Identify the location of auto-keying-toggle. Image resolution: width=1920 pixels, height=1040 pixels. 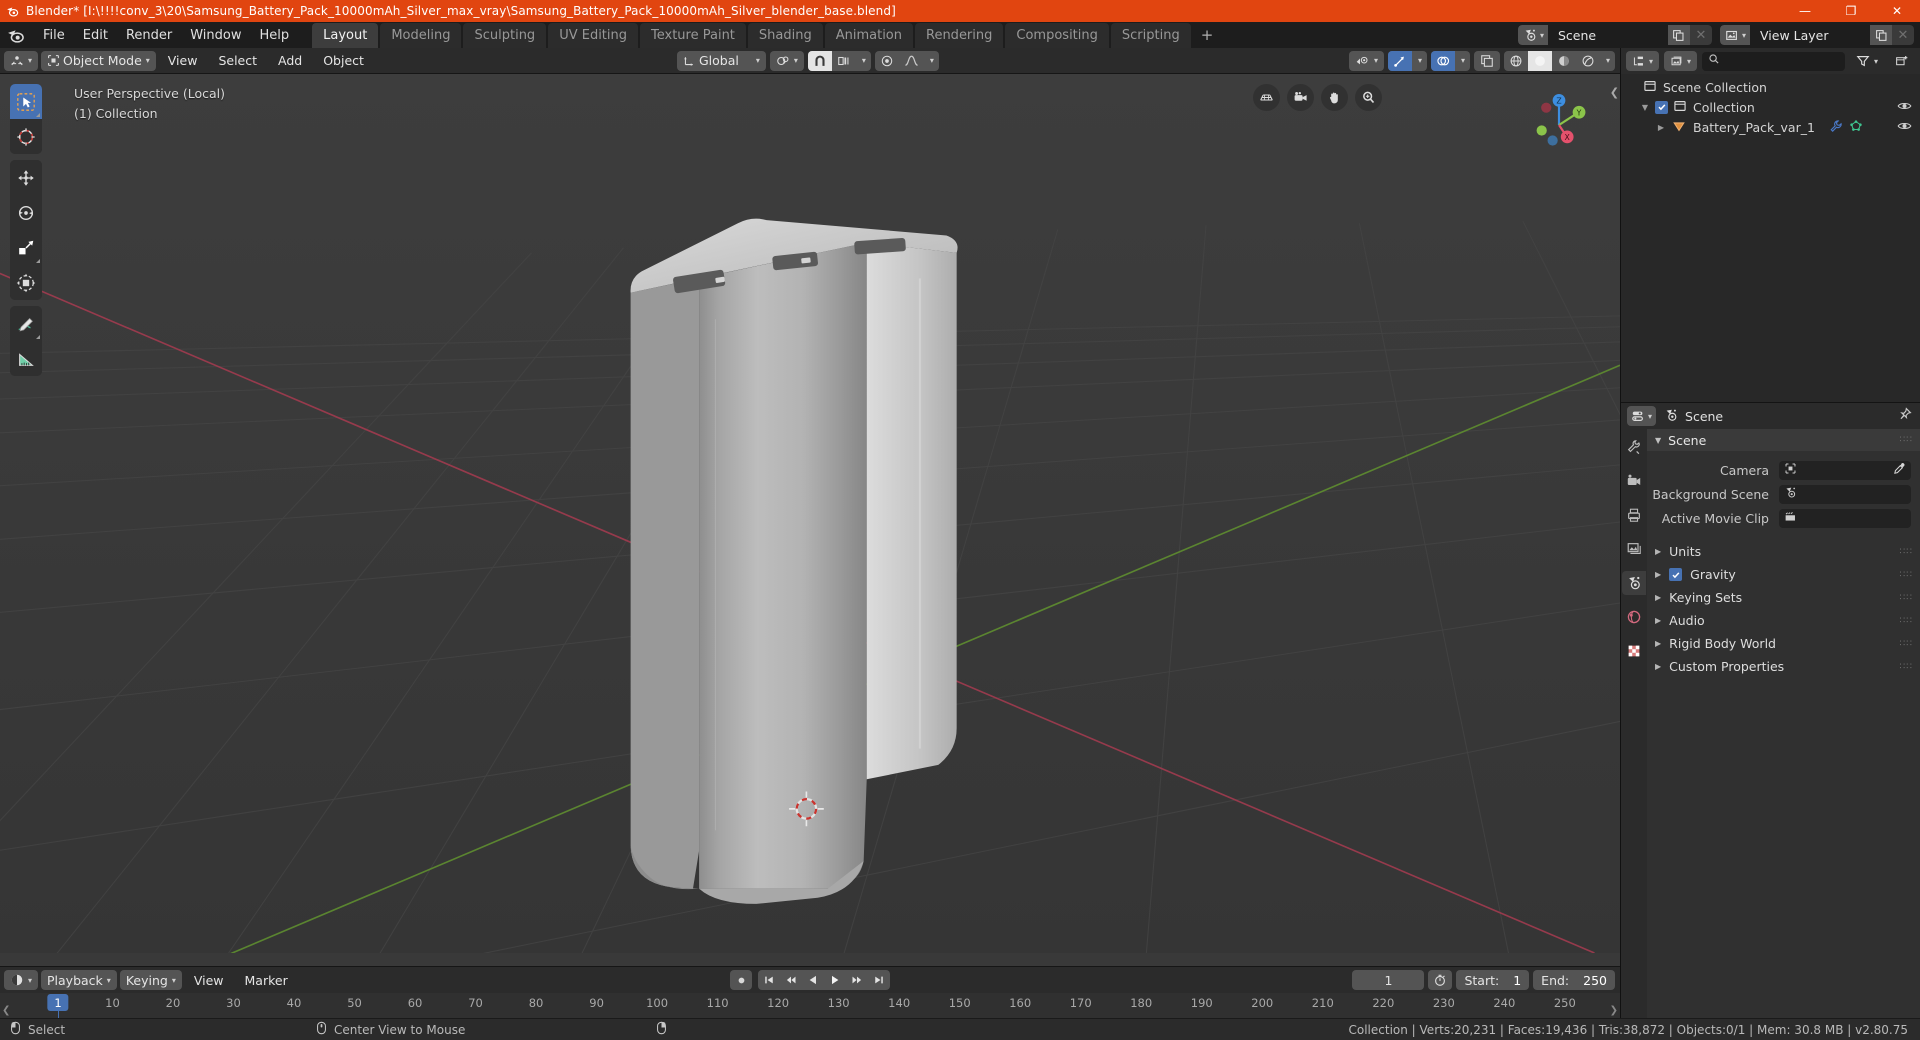
(741, 980).